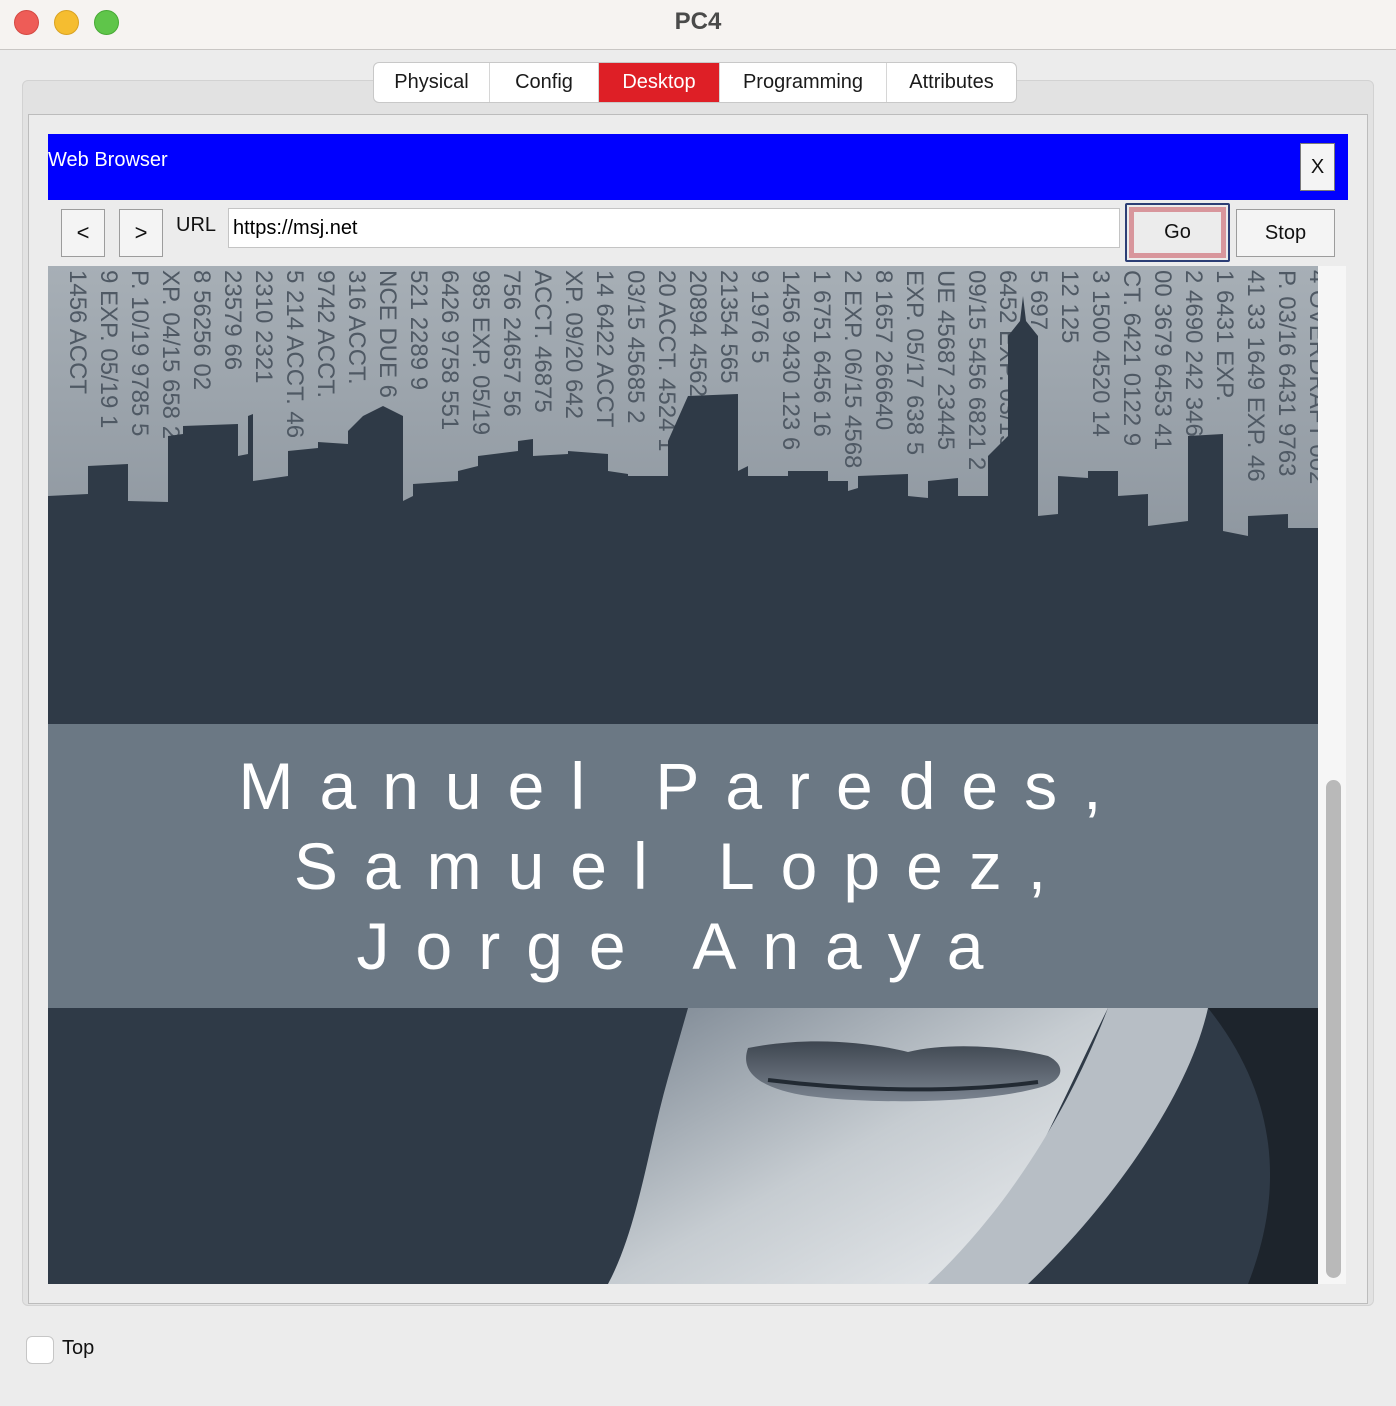 The image size is (1396, 1406). I want to click on background-number-text: 8 1657 266640, so click(883, 350).